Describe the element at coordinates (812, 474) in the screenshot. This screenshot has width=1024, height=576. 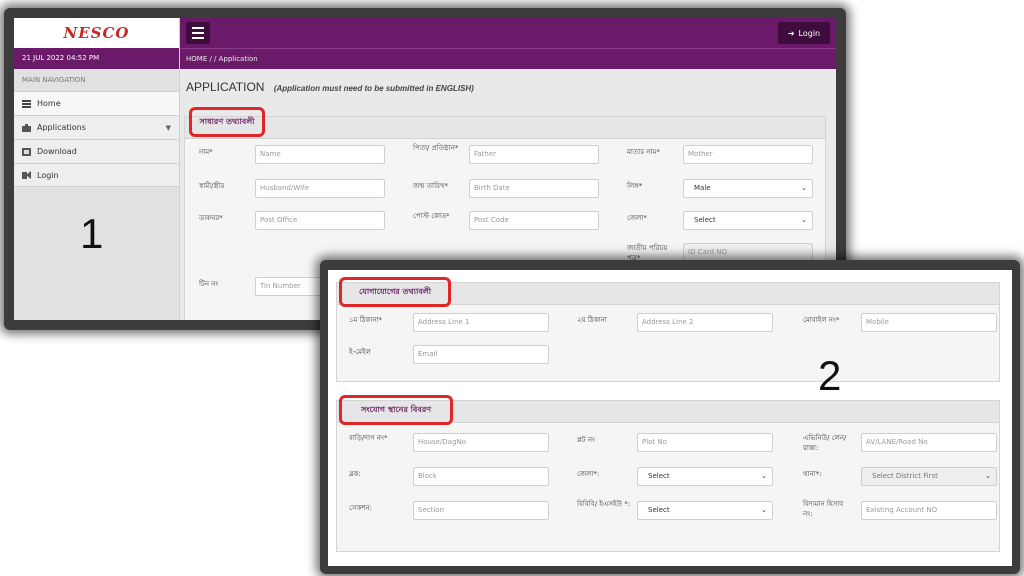
I see `thana-label: থানা*:` at that location.